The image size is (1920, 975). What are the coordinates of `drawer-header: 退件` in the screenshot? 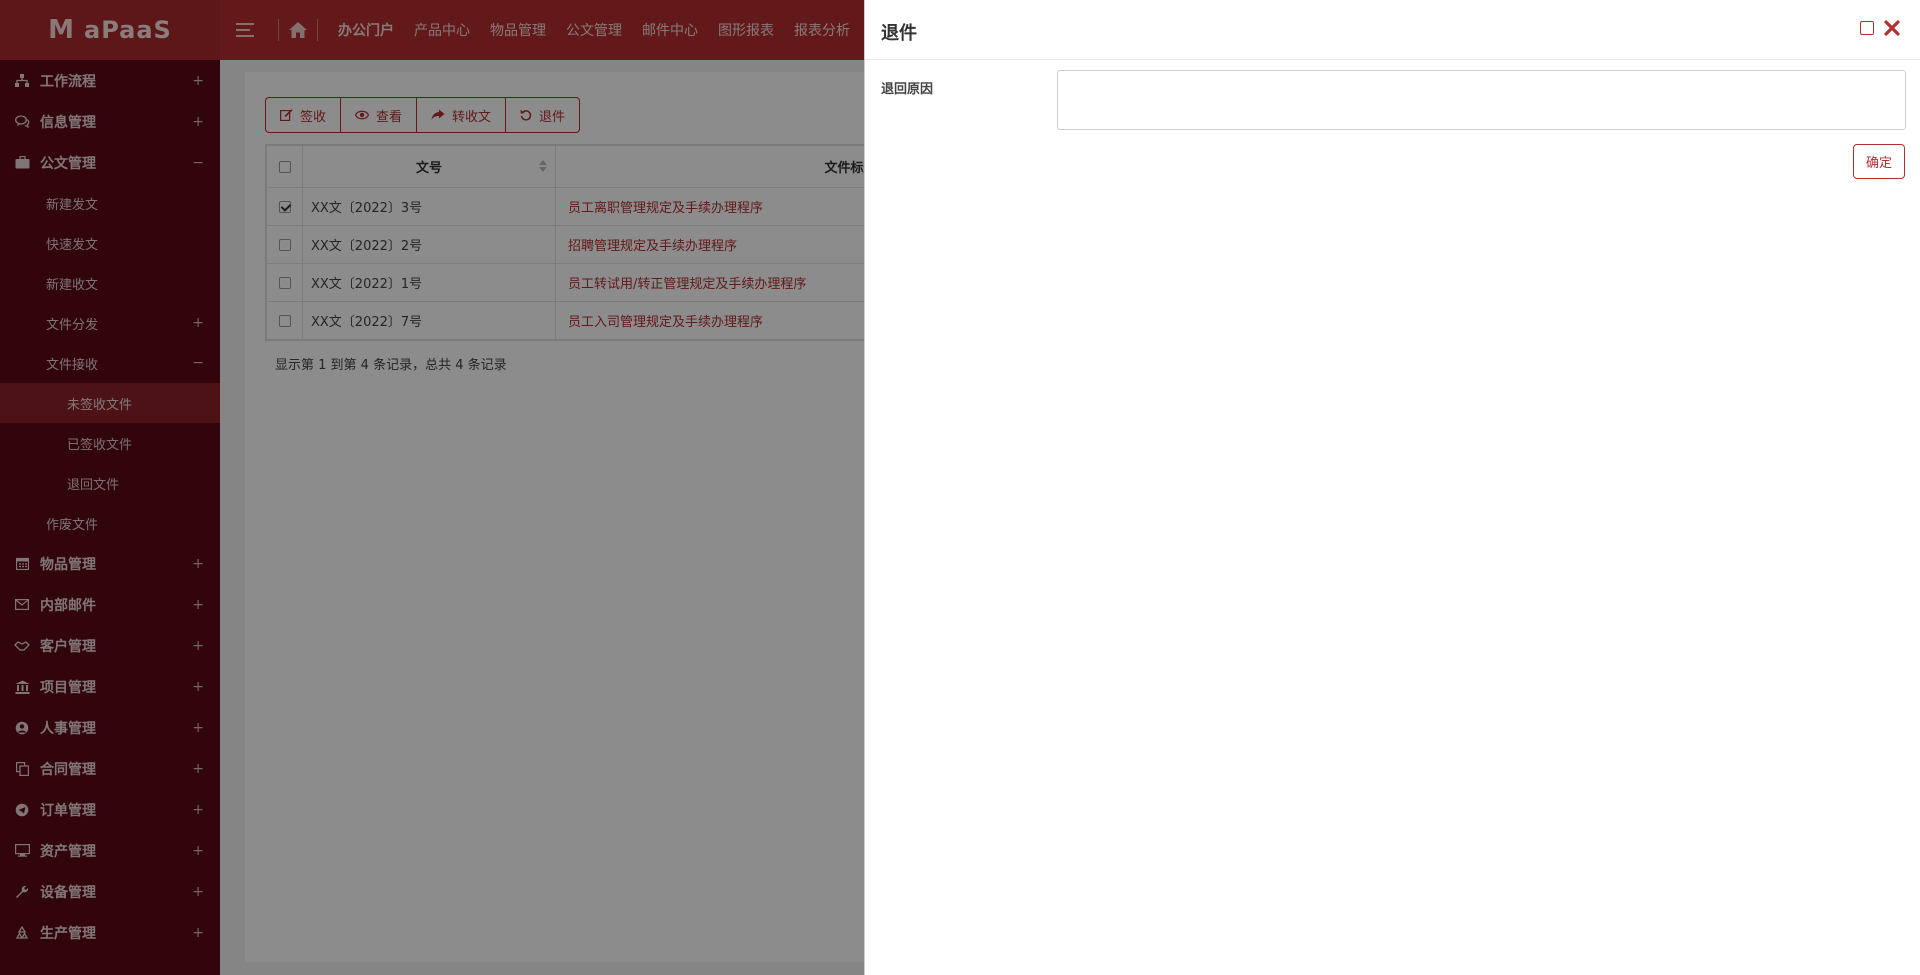 It's located at (1392, 30).